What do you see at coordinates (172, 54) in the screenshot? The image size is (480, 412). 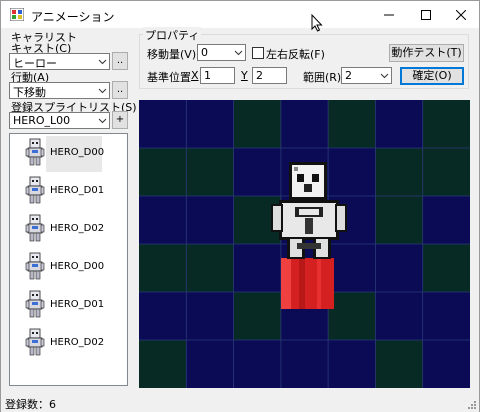 I see `move-amount-label: 移動量(V)` at bounding box center [172, 54].